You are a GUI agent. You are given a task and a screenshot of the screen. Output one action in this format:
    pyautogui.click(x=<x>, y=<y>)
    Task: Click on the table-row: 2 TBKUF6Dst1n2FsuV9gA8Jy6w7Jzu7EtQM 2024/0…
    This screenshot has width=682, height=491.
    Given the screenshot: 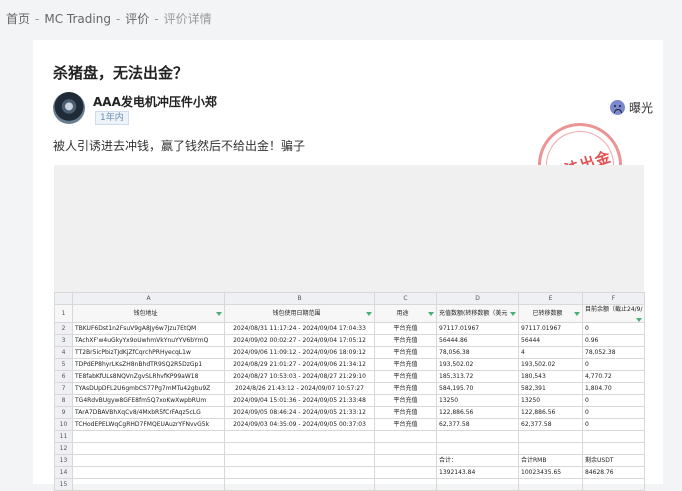 What is the action you would take?
    pyautogui.click(x=349, y=328)
    